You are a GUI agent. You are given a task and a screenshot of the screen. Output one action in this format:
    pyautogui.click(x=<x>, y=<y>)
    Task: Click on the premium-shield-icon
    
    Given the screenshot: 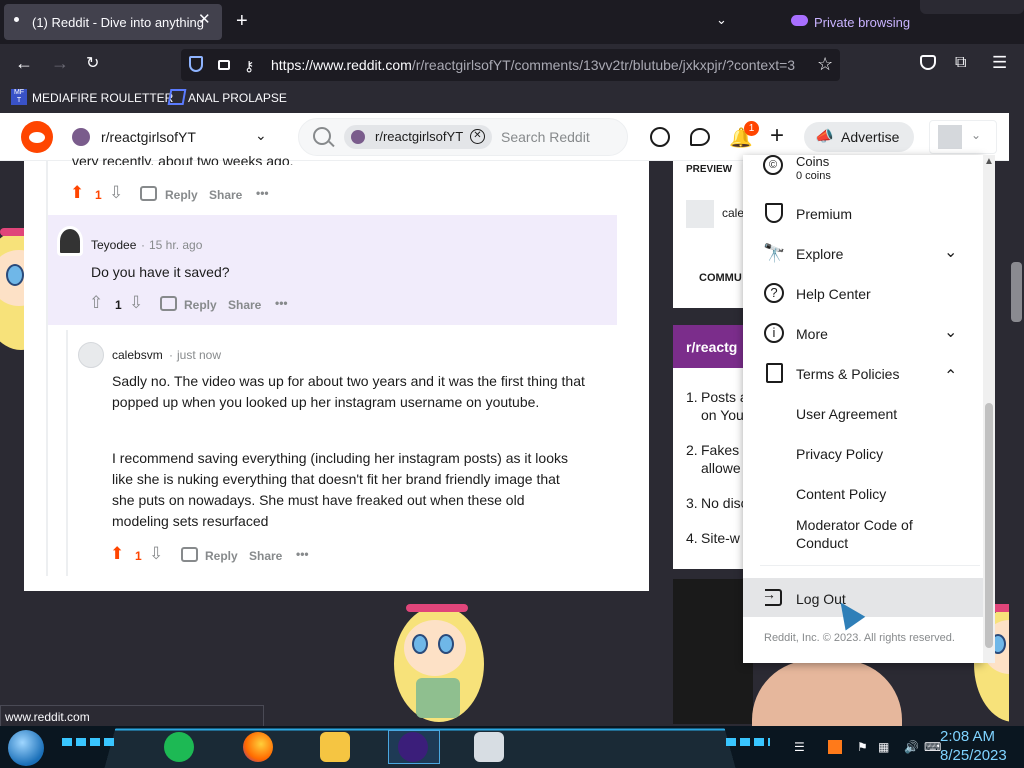 What is the action you would take?
    pyautogui.click(x=774, y=213)
    